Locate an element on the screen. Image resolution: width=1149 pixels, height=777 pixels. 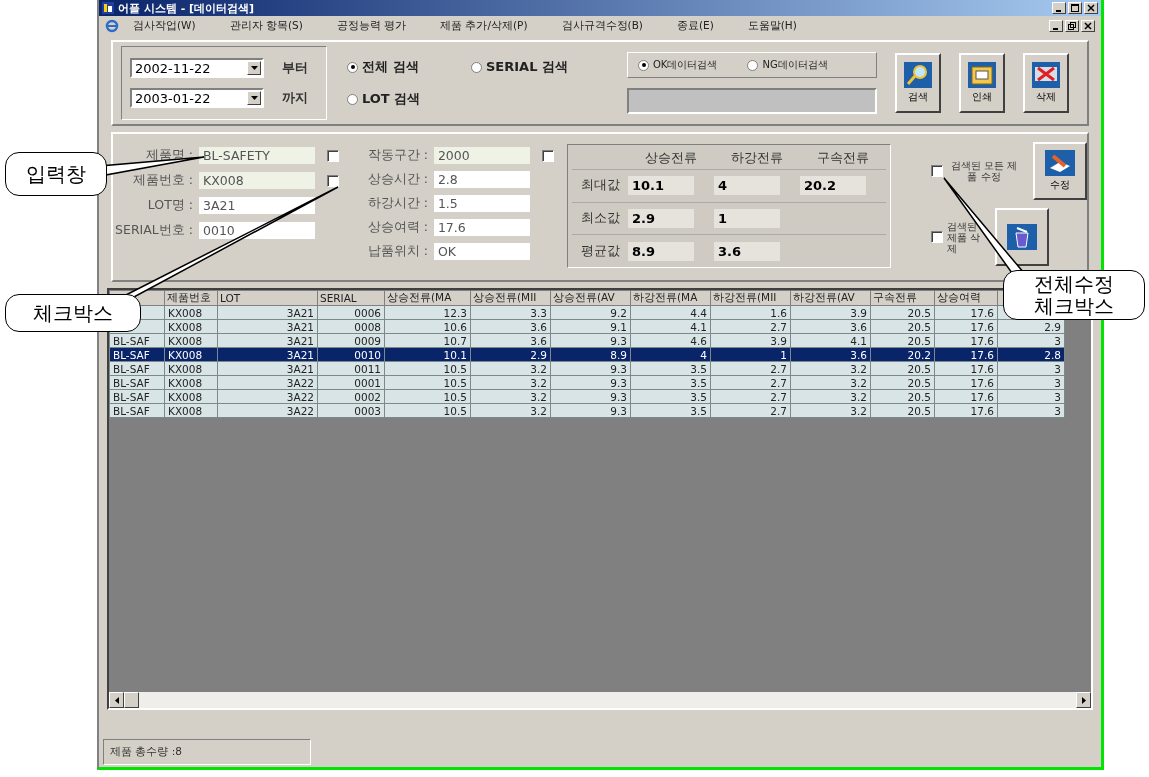
field-label: 하강시간 : is located at coordinates (397, 203).